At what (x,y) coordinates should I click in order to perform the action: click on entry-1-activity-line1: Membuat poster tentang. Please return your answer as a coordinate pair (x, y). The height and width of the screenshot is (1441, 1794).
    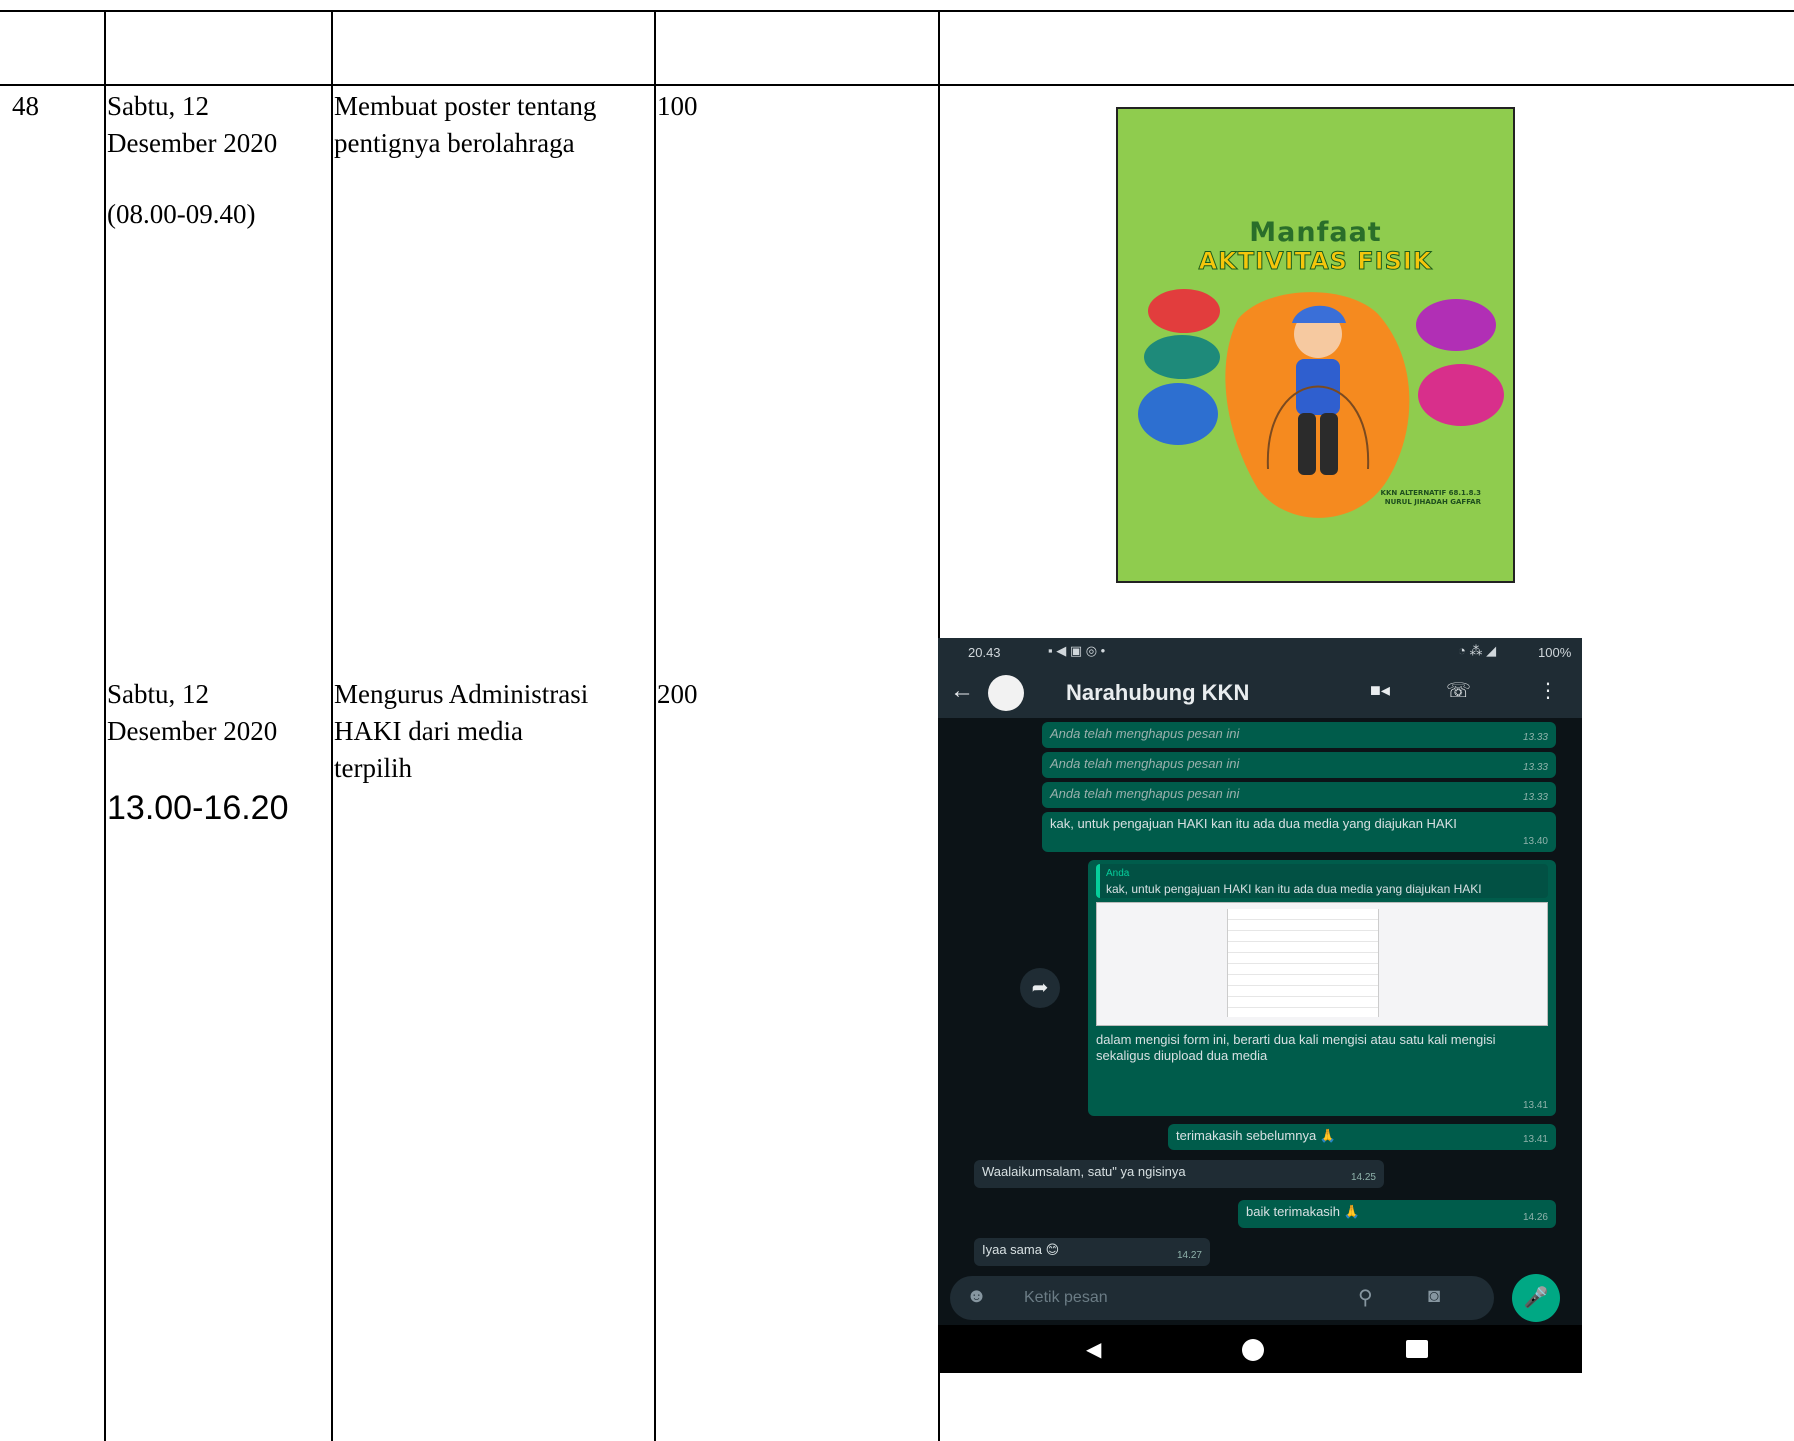
    Looking at the image, I should click on (465, 106).